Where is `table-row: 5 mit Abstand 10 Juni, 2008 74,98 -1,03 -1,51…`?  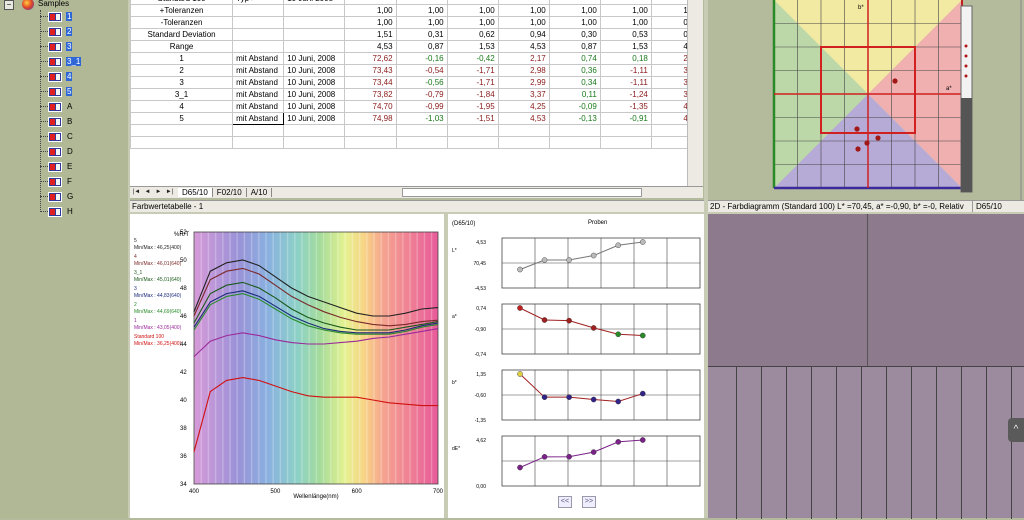
table-row: 5 mit Abstand 10 Juni, 2008 74,98 -1,03 -1,51… is located at coordinates (416, 118).